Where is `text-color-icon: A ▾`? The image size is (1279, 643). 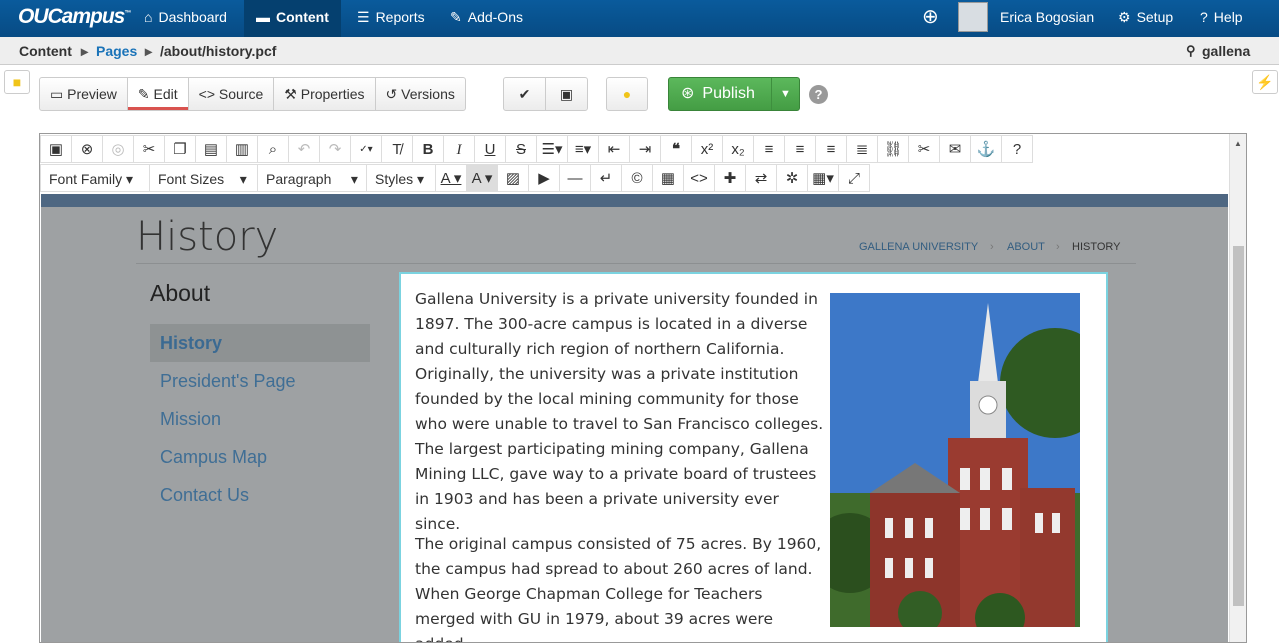 text-color-icon: A ▾ is located at coordinates (451, 178).